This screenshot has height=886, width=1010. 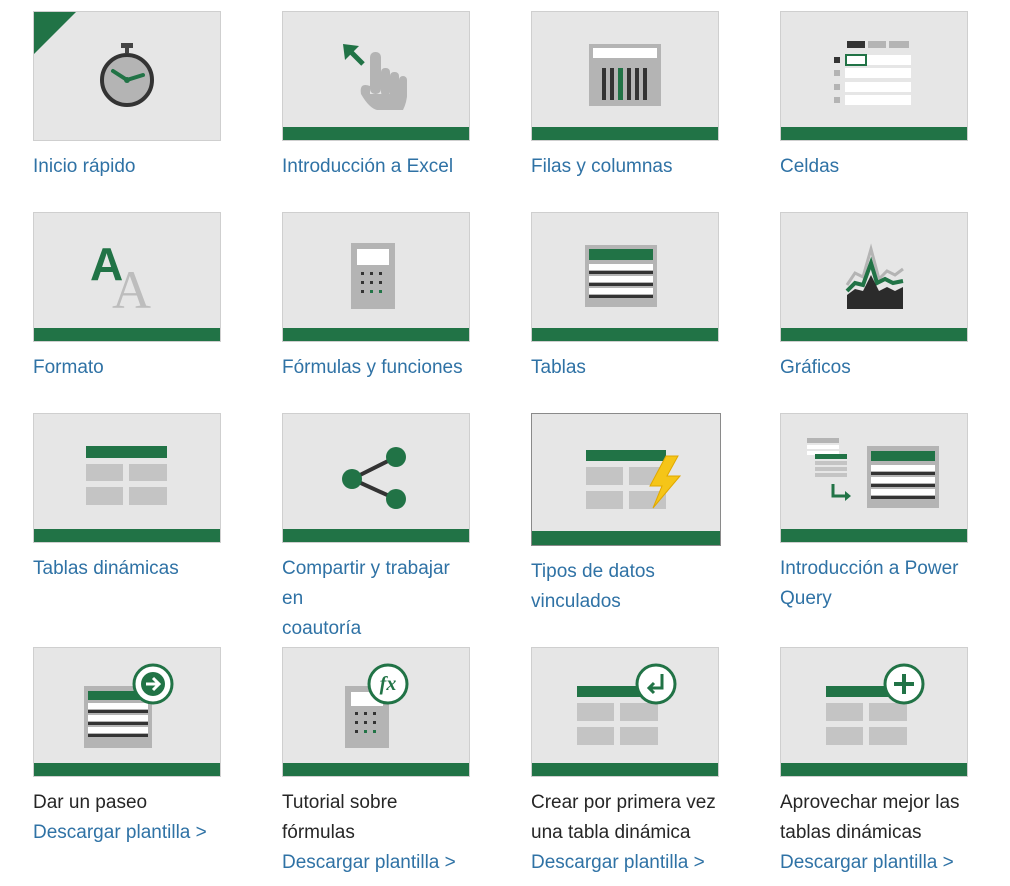 What do you see at coordinates (874, 167) in the screenshot?
I see `tile-label: Celdas` at bounding box center [874, 167].